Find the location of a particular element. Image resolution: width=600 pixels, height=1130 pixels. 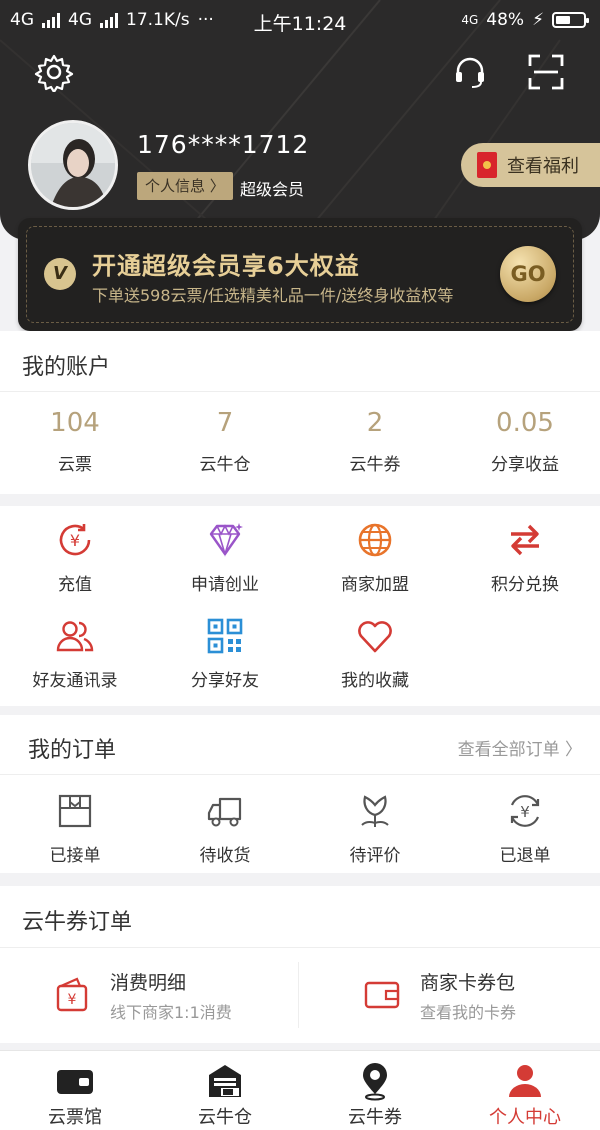

tab-label: 云牛仓 is located at coordinates (225, 1117).